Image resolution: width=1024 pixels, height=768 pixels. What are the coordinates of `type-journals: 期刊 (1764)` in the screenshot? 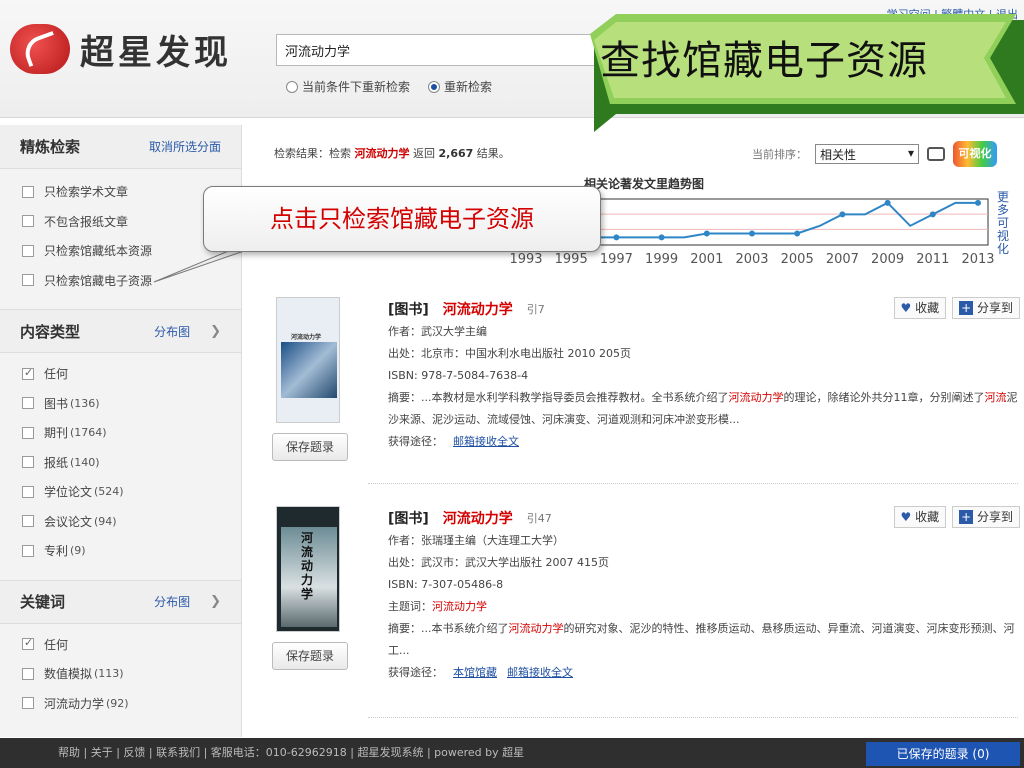 It's located at (120, 433).